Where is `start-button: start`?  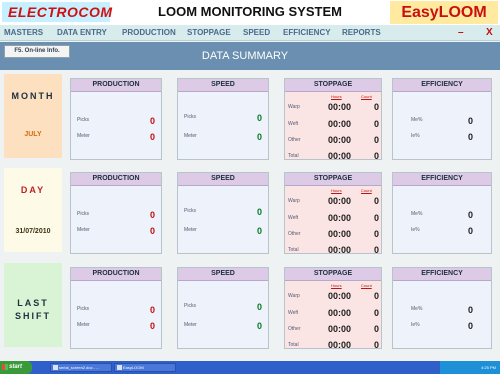
start-button: start is located at coordinates (16, 367).